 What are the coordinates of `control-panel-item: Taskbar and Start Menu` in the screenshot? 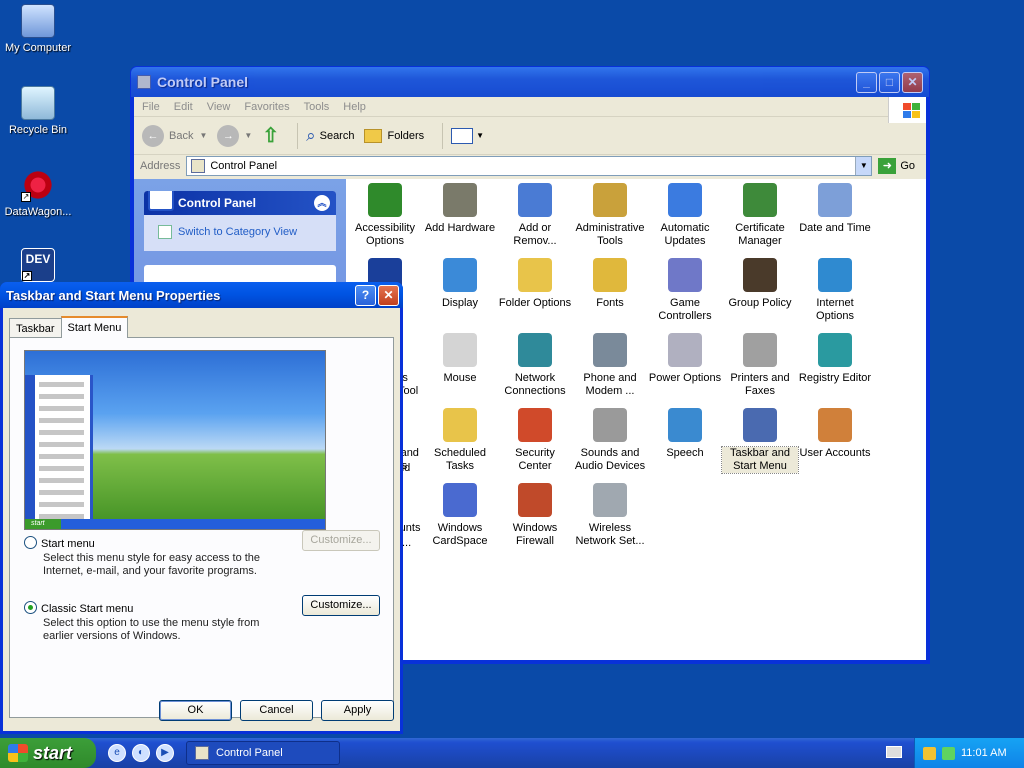 It's located at (760, 441).